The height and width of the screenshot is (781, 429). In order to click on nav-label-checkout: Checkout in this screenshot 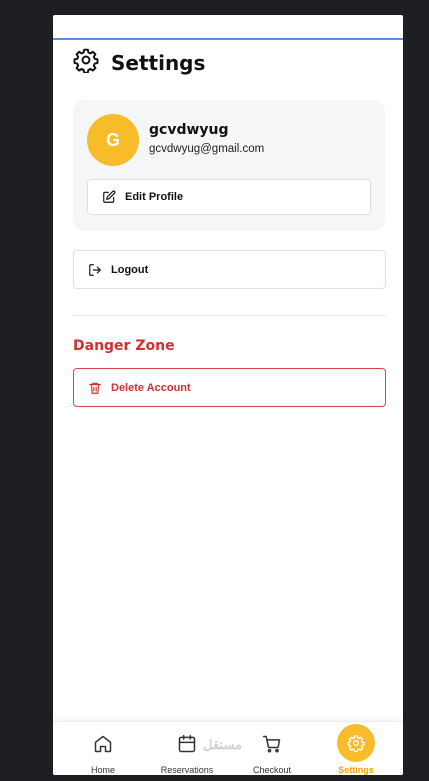, I will do `click(272, 770)`.